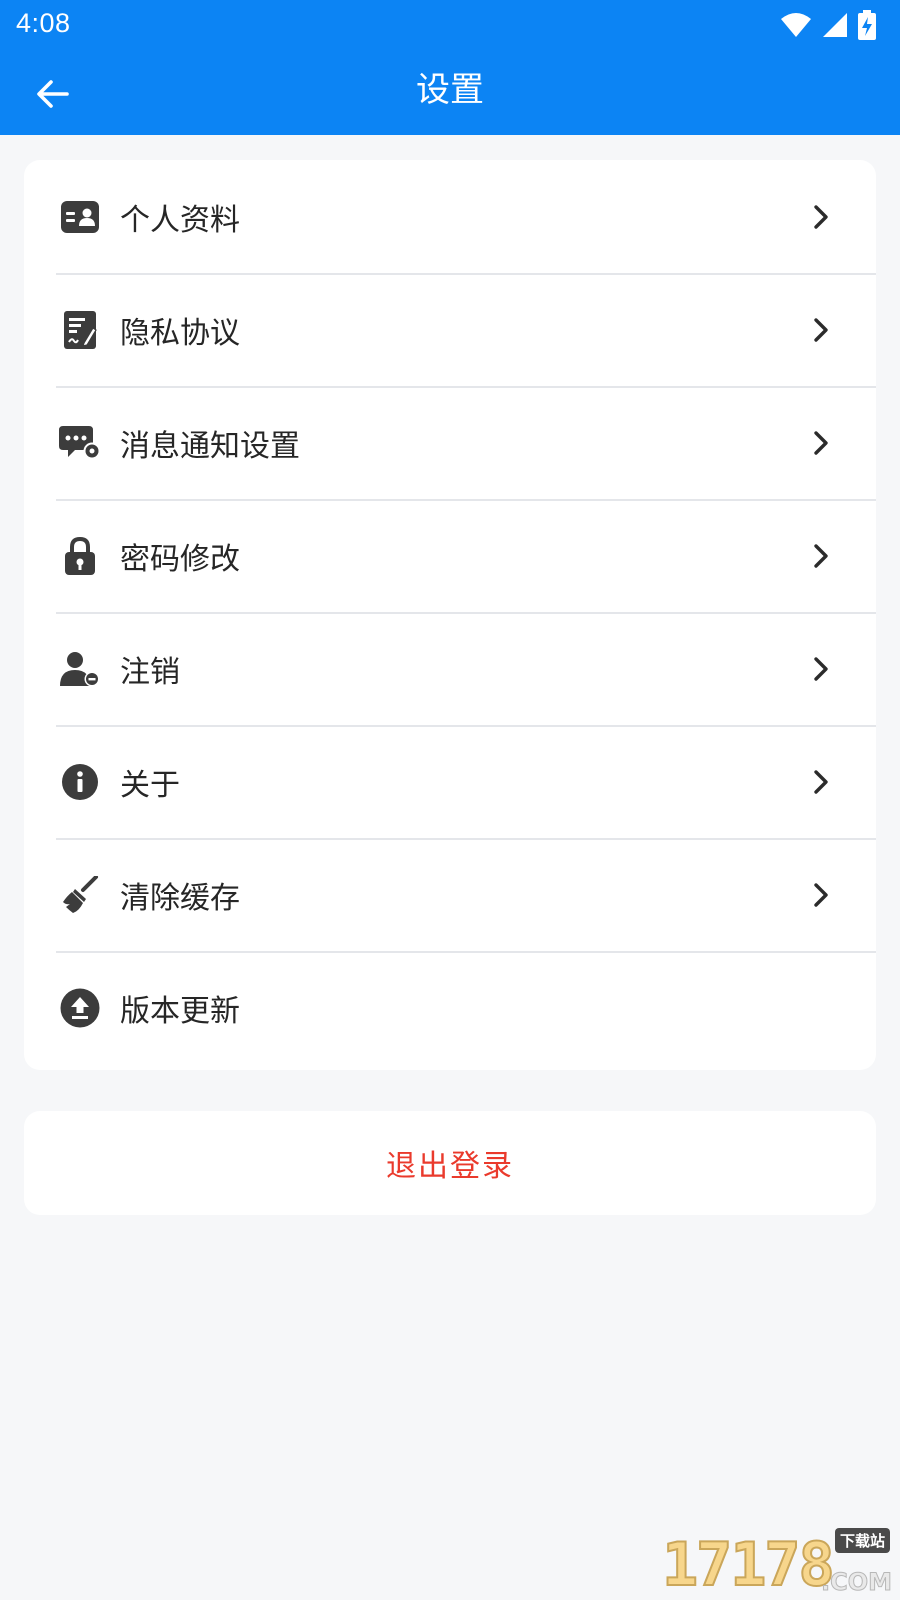 This screenshot has width=900, height=1600. Describe the element at coordinates (80, 556) in the screenshot. I see `lock-icon` at that location.